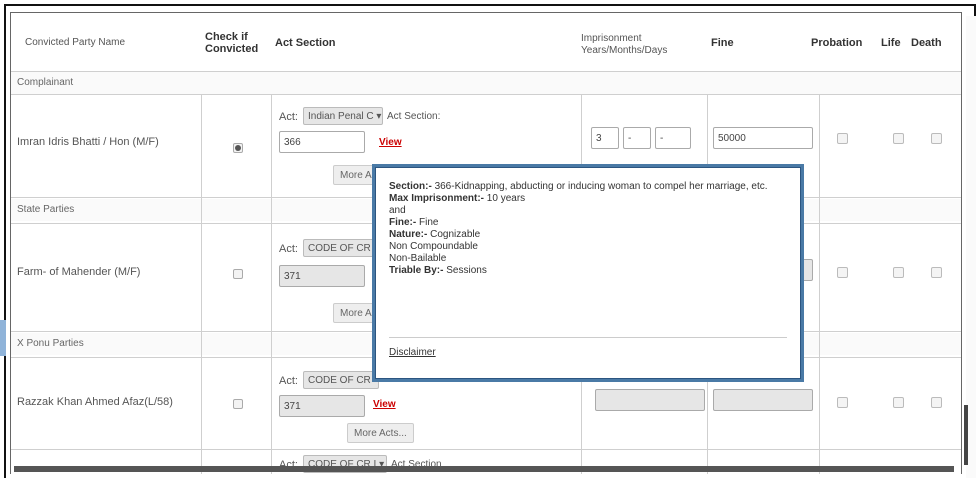 The height and width of the screenshot is (478, 980). What do you see at coordinates (343, 116) in the screenshot?
I see `act-select: Indian Penal C ▾` at bounding box center [343, 116].